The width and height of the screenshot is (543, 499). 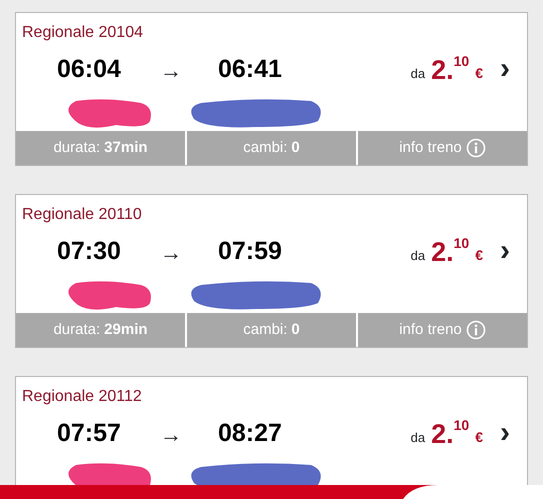 I want to click on duration-label: durata: 29min, so click(x=100, y=330).